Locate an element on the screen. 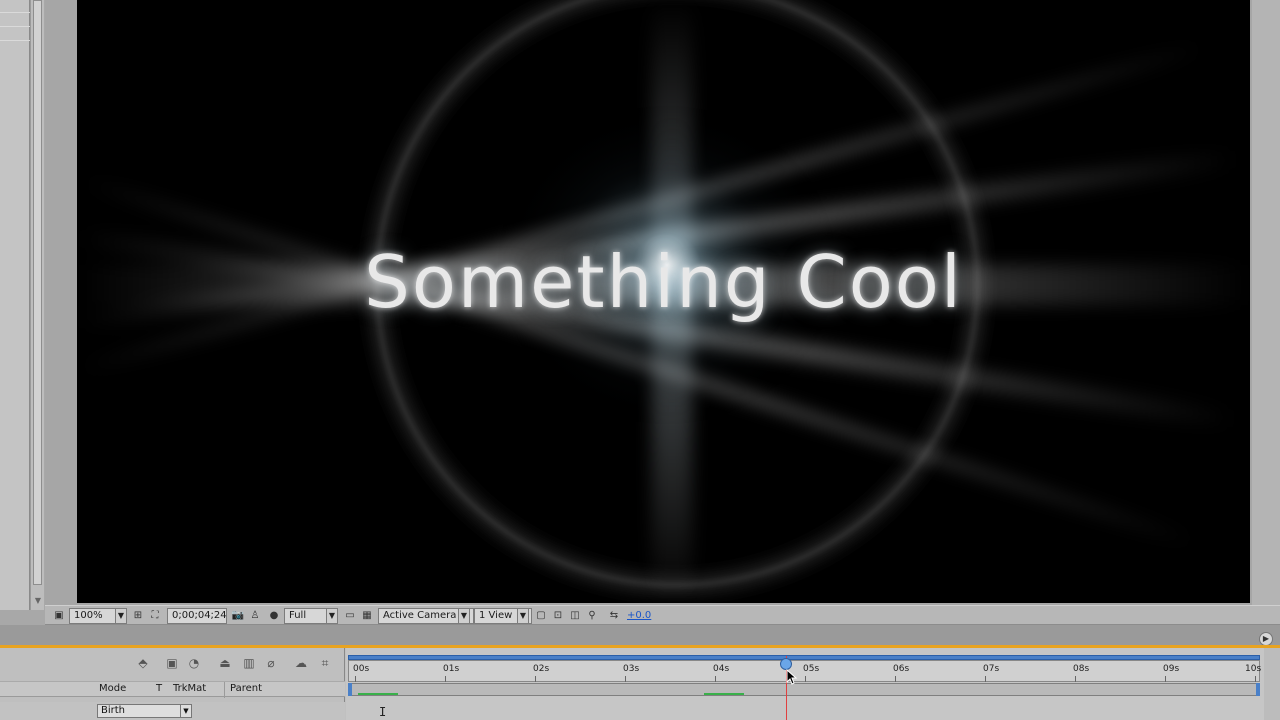 The width and height of the screenshot is (1280, 720). ruler-tick-label: 08s is located at coordinates (1081, 669).